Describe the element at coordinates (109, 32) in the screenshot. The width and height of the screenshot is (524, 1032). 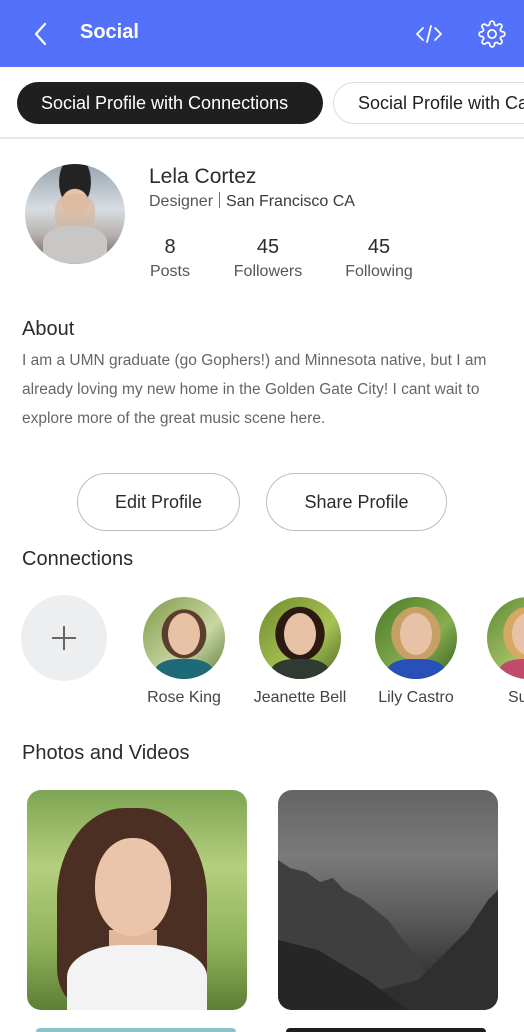
I see `app-title: Social` at that location.